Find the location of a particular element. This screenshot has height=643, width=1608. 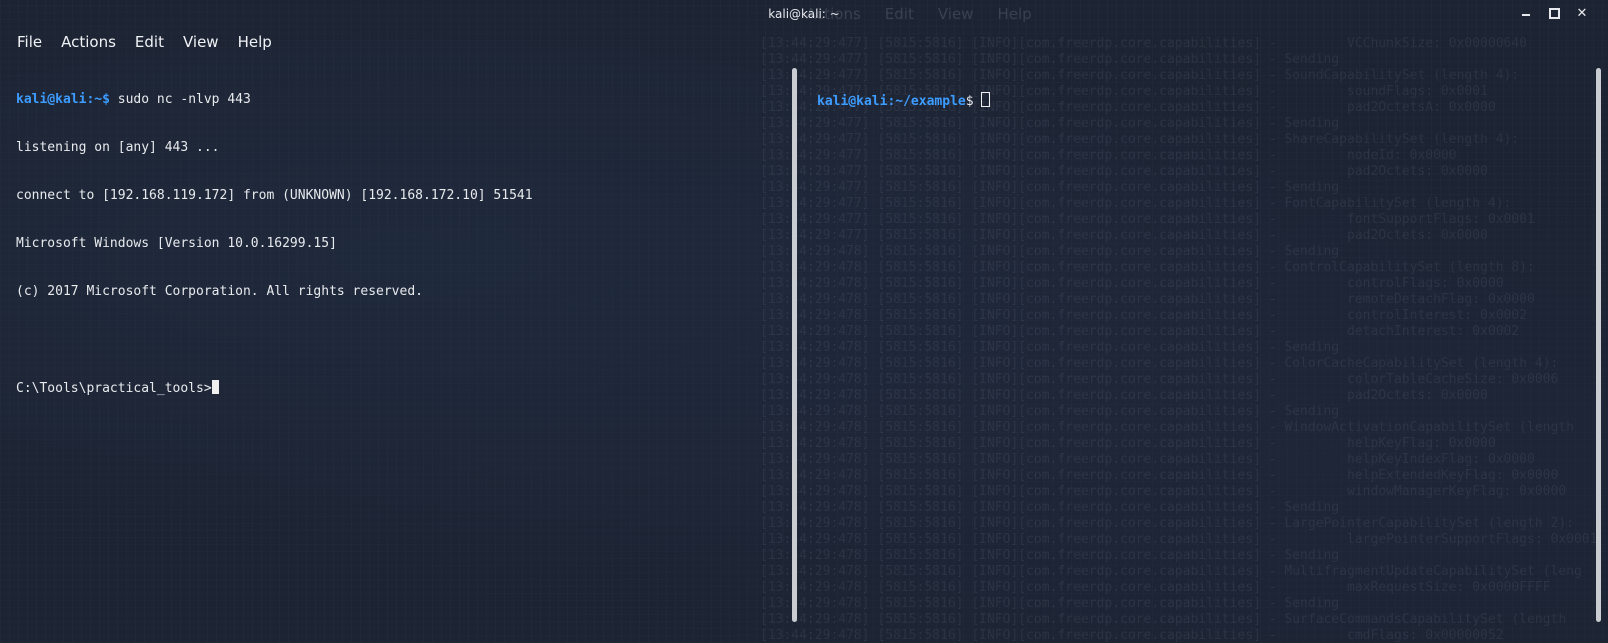

command-text: sudo nc -nlvp 443 is located at coordinates (180, 99).